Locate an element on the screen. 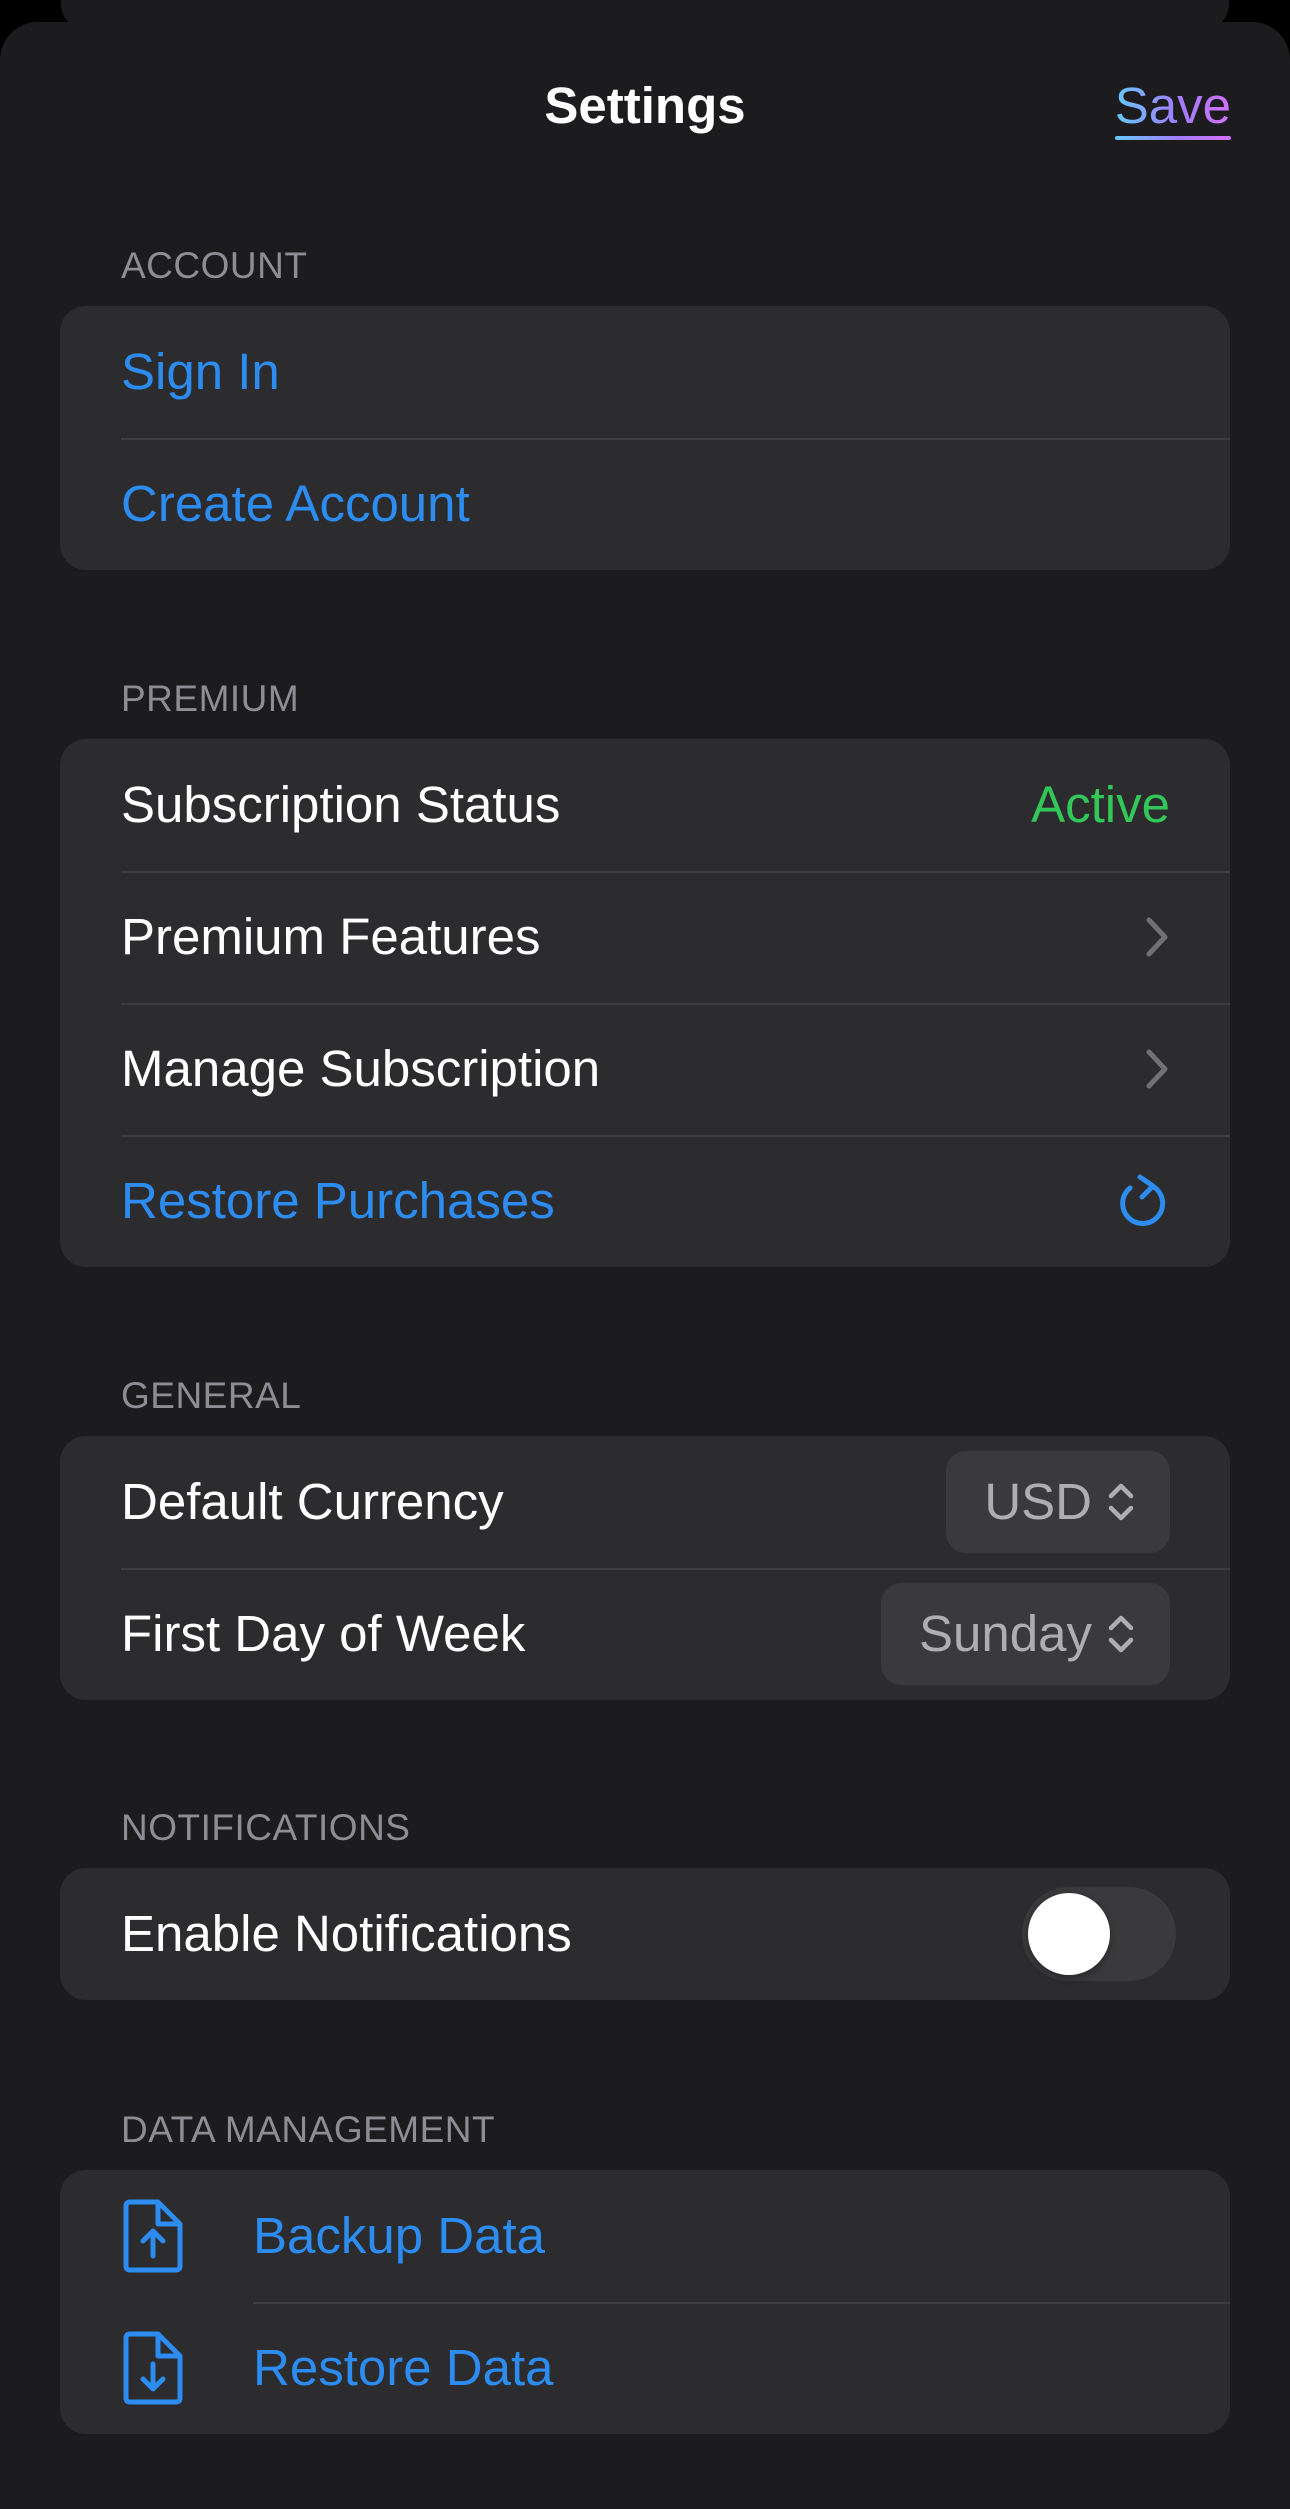  save-button: Save is located at coordinates (1172, 108).